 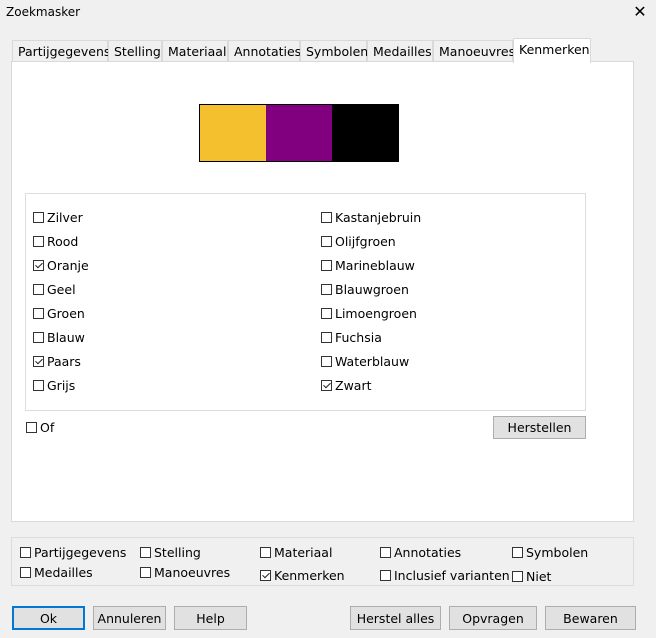 I want to click on close-icon: ✕, so click(x=640, y=12).